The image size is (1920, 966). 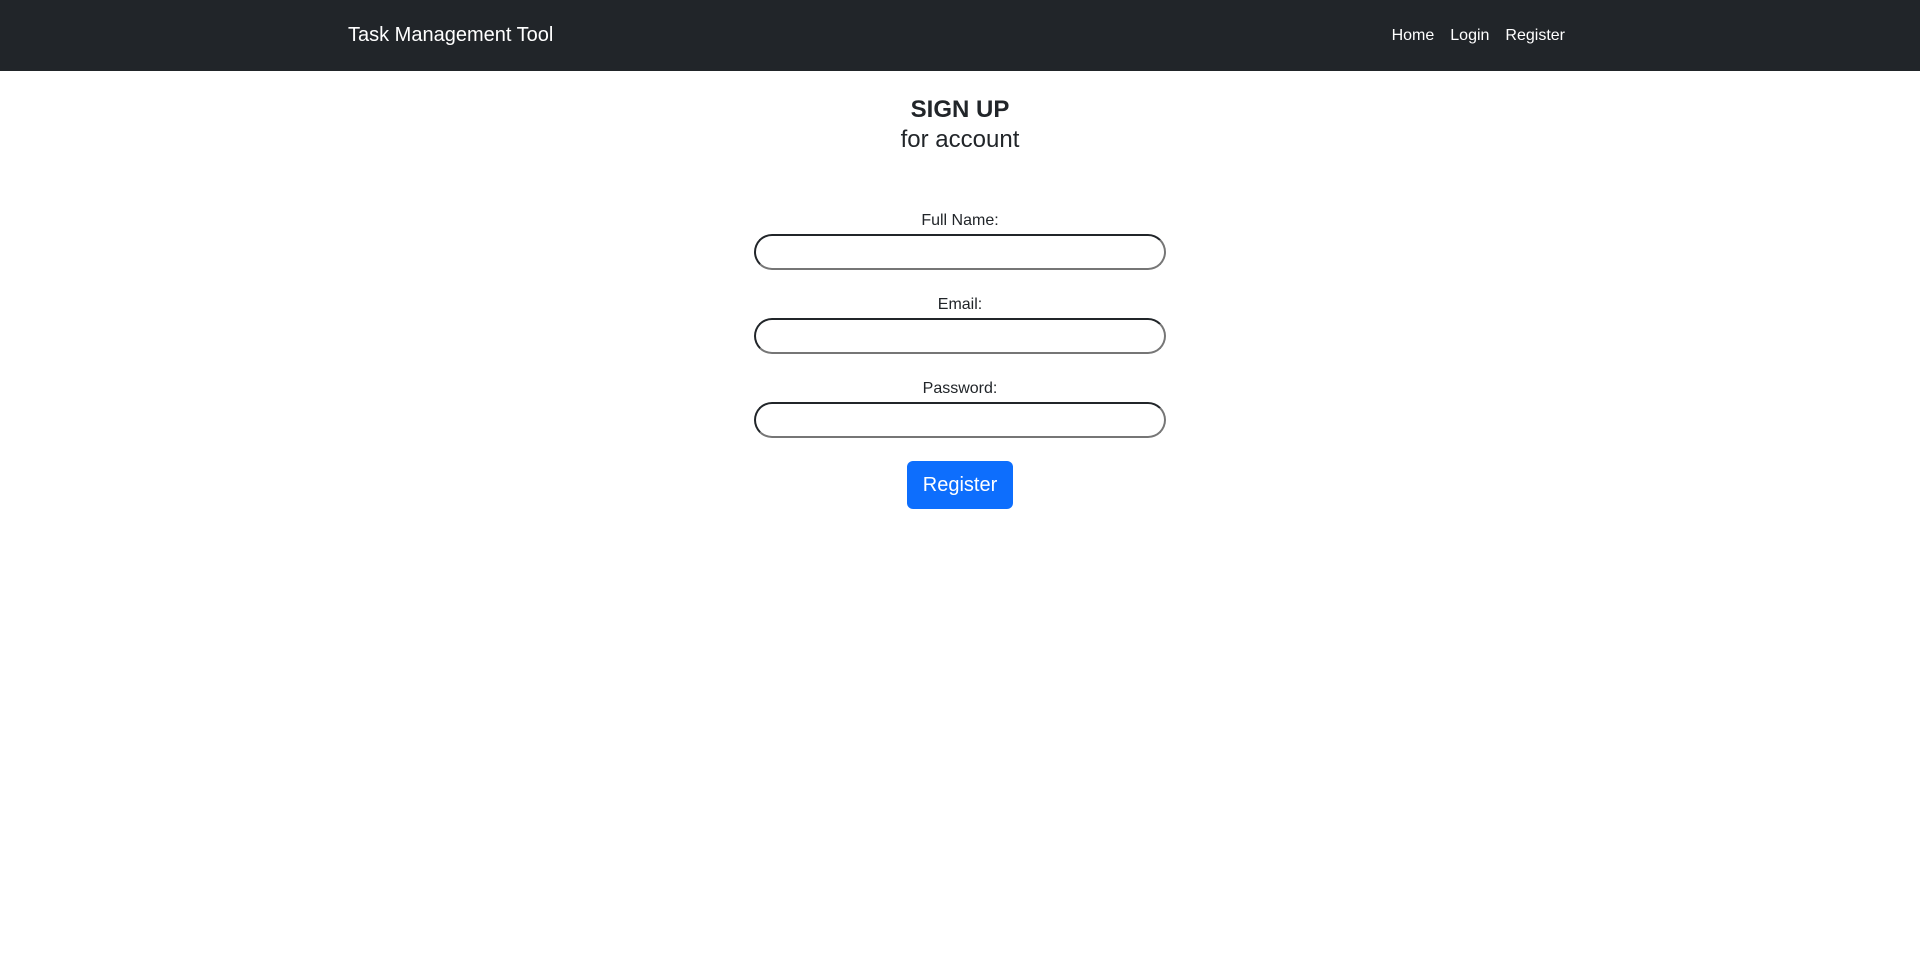 I want to click on navbar-brand: Task Management Tool, so click(x=450, y=35).